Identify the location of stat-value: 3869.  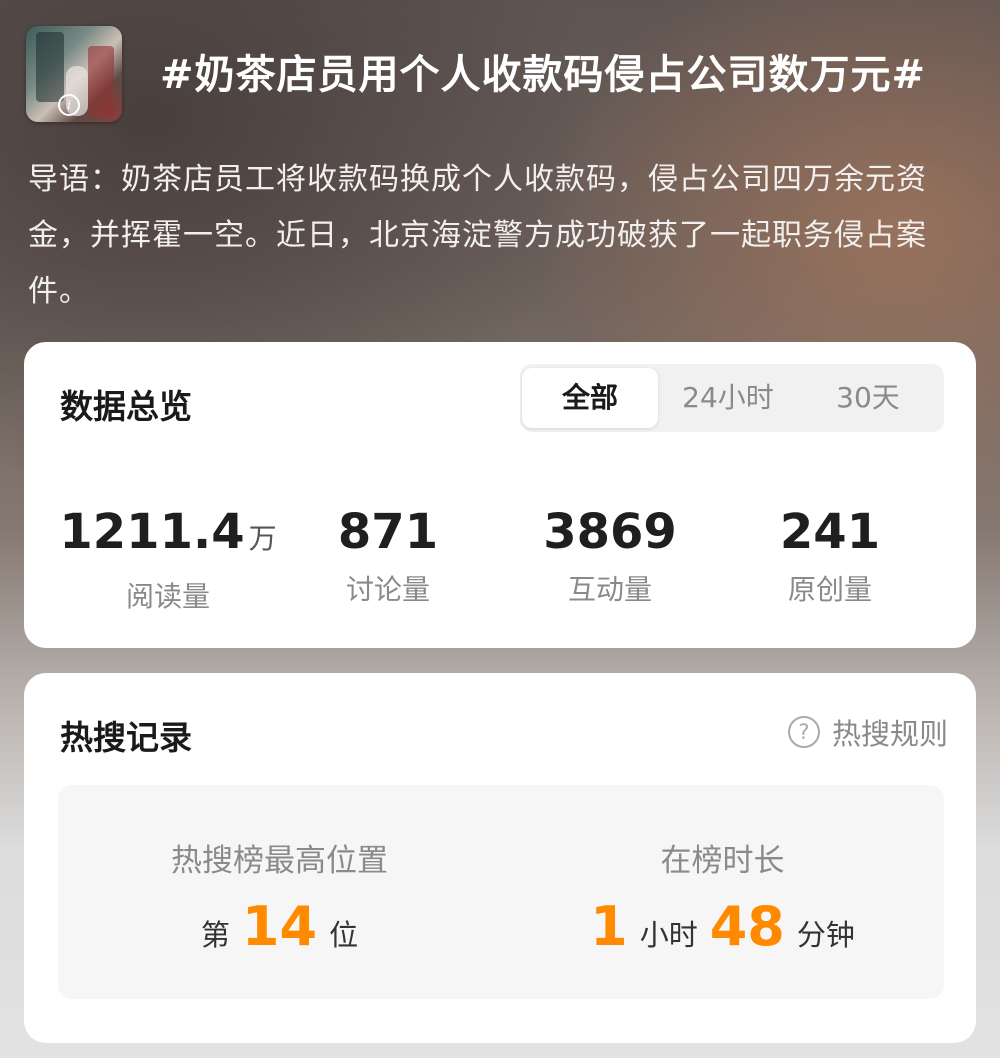
(610, 532).